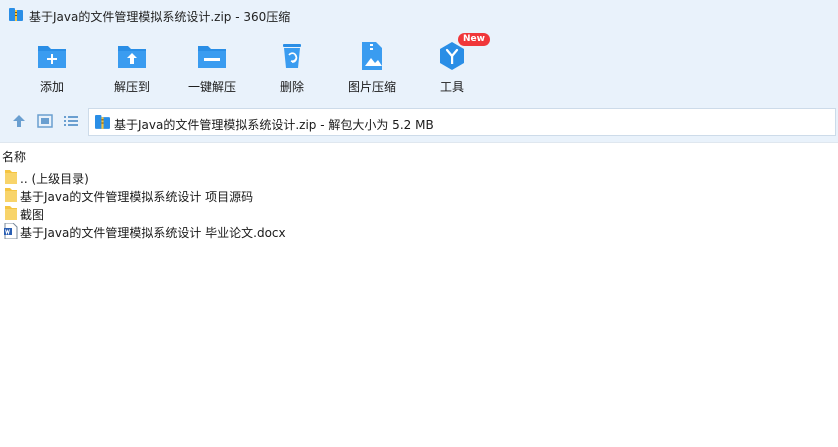 The image size is (838, 447). What do you see at coordinates (212, 57) in the screenshot?
I see `folder-oneclick-icon` at bounding box center [212, 57].